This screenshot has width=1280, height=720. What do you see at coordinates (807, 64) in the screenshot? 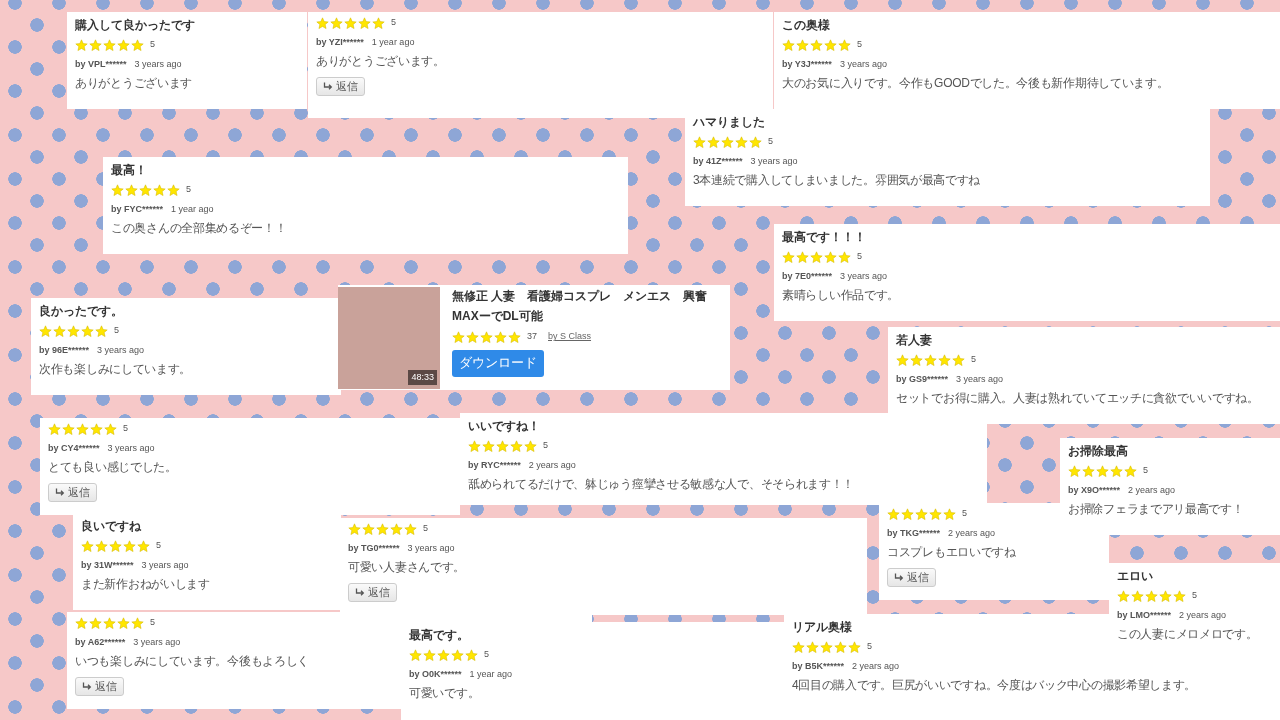
I see `reviewer-name: by Y3J******` at bounding box center [807, 64].